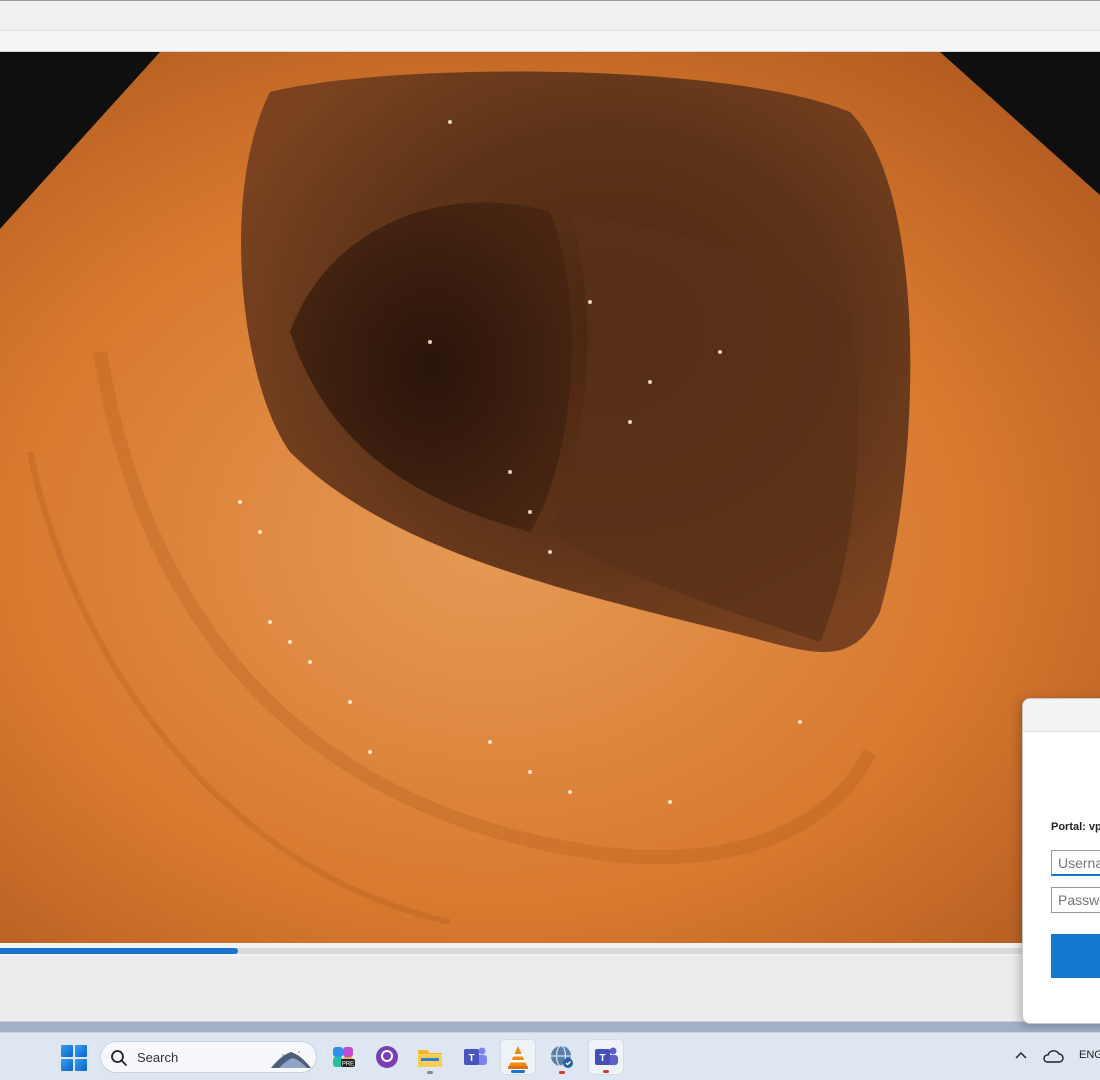 The width and height of the screenshot is (1100, 1080). I want to click on teams-classic-icon: T, so click(475, 1057).